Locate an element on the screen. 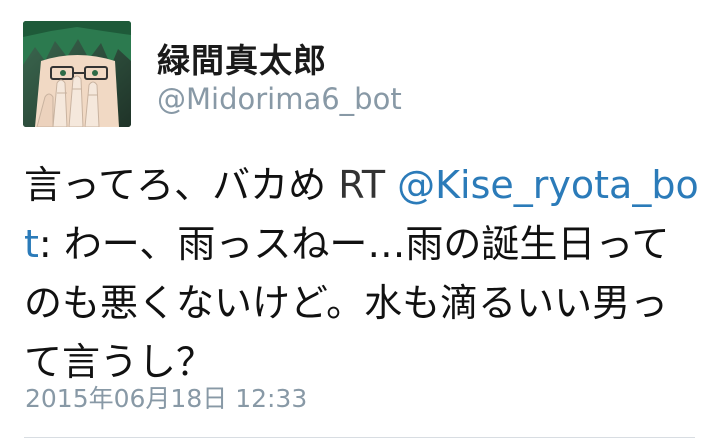  divider is located at coordinates (359, 437).